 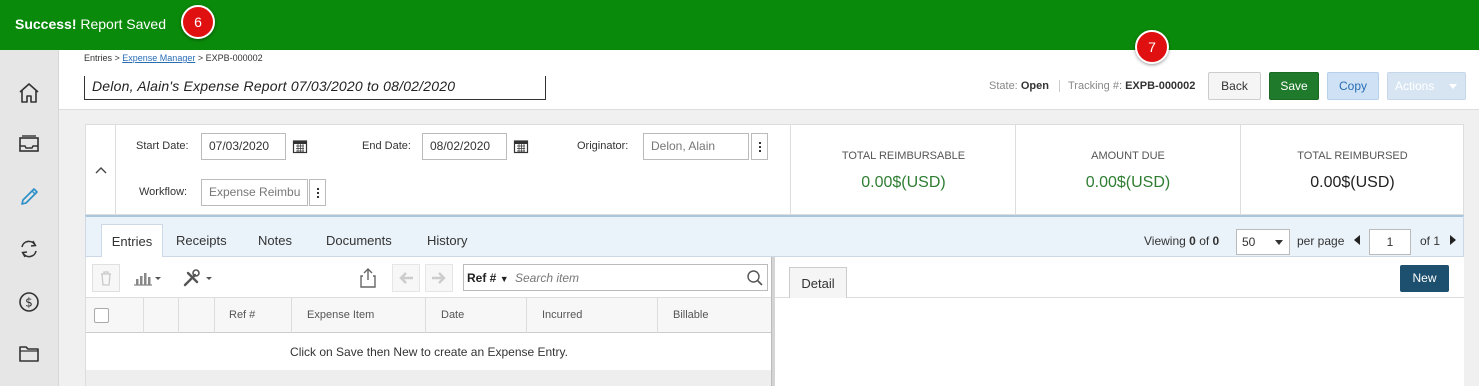 I want to click on chevron-down-icon: ▼, so click(x=504, y=279).